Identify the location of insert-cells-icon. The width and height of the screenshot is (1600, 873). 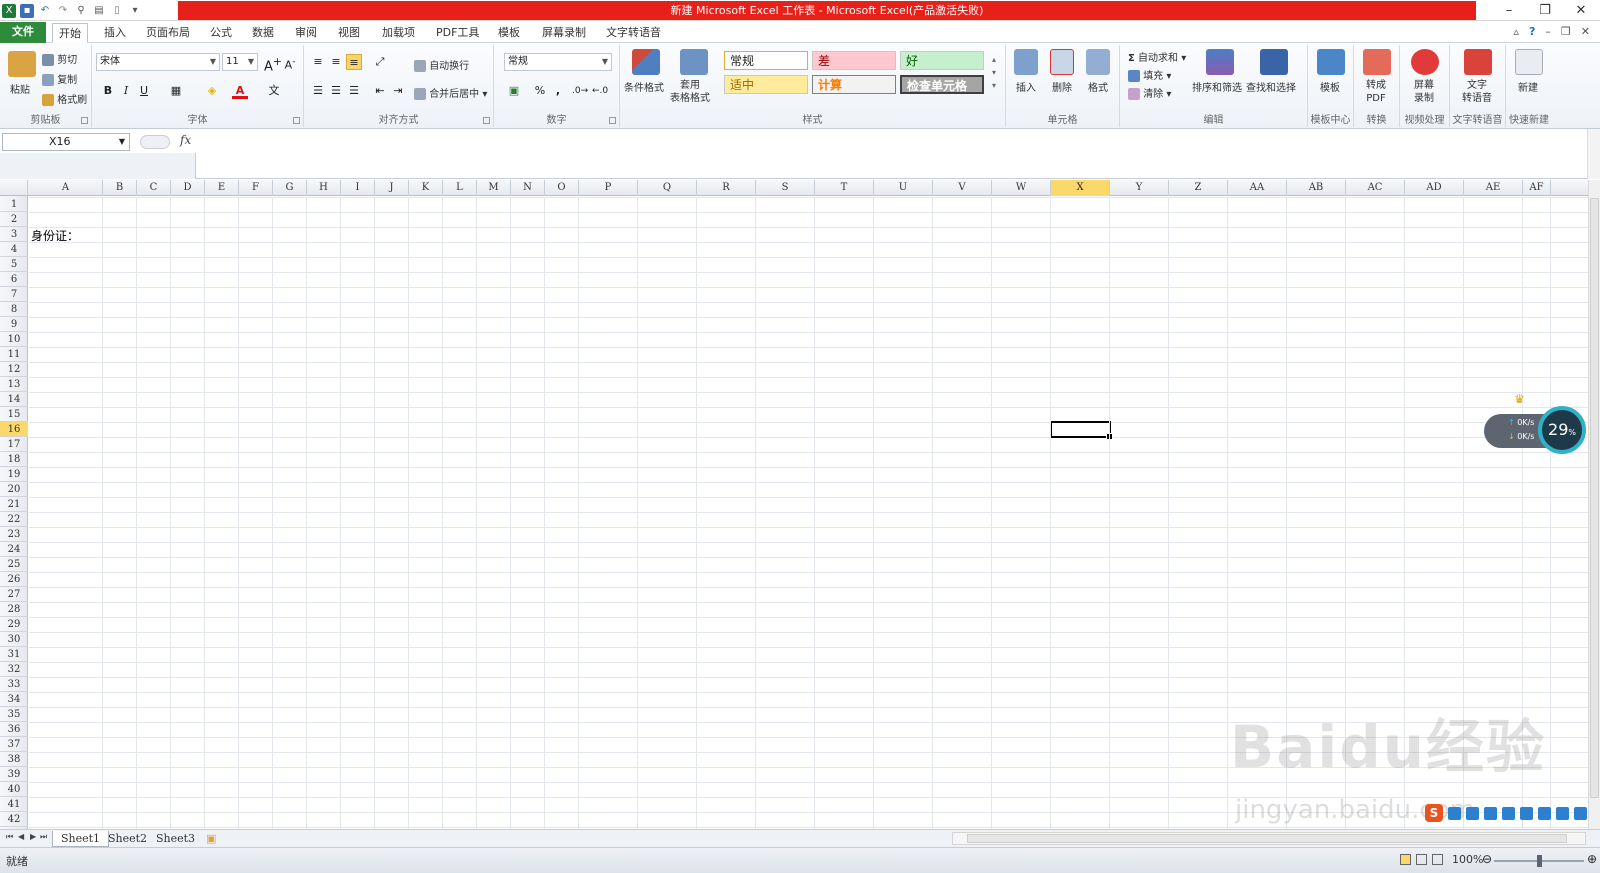
(1026, 62).